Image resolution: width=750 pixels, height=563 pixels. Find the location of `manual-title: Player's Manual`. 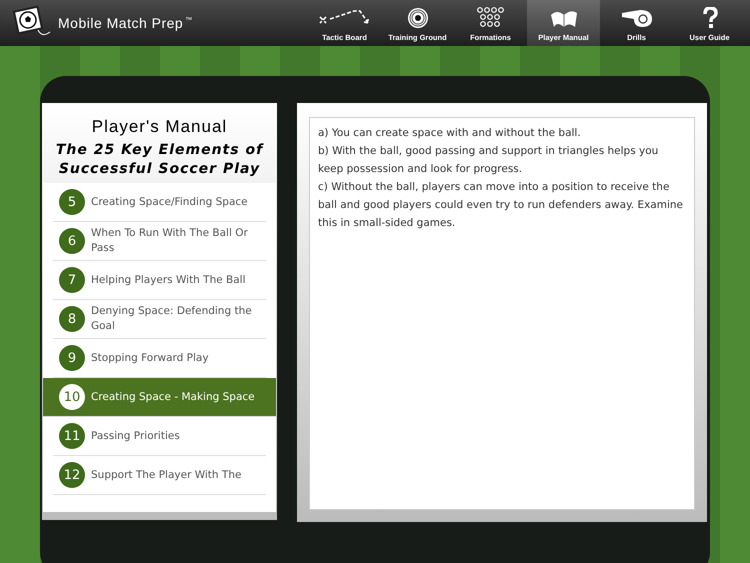

manual-title: Player's Manual is located at coordinates (160, 127).